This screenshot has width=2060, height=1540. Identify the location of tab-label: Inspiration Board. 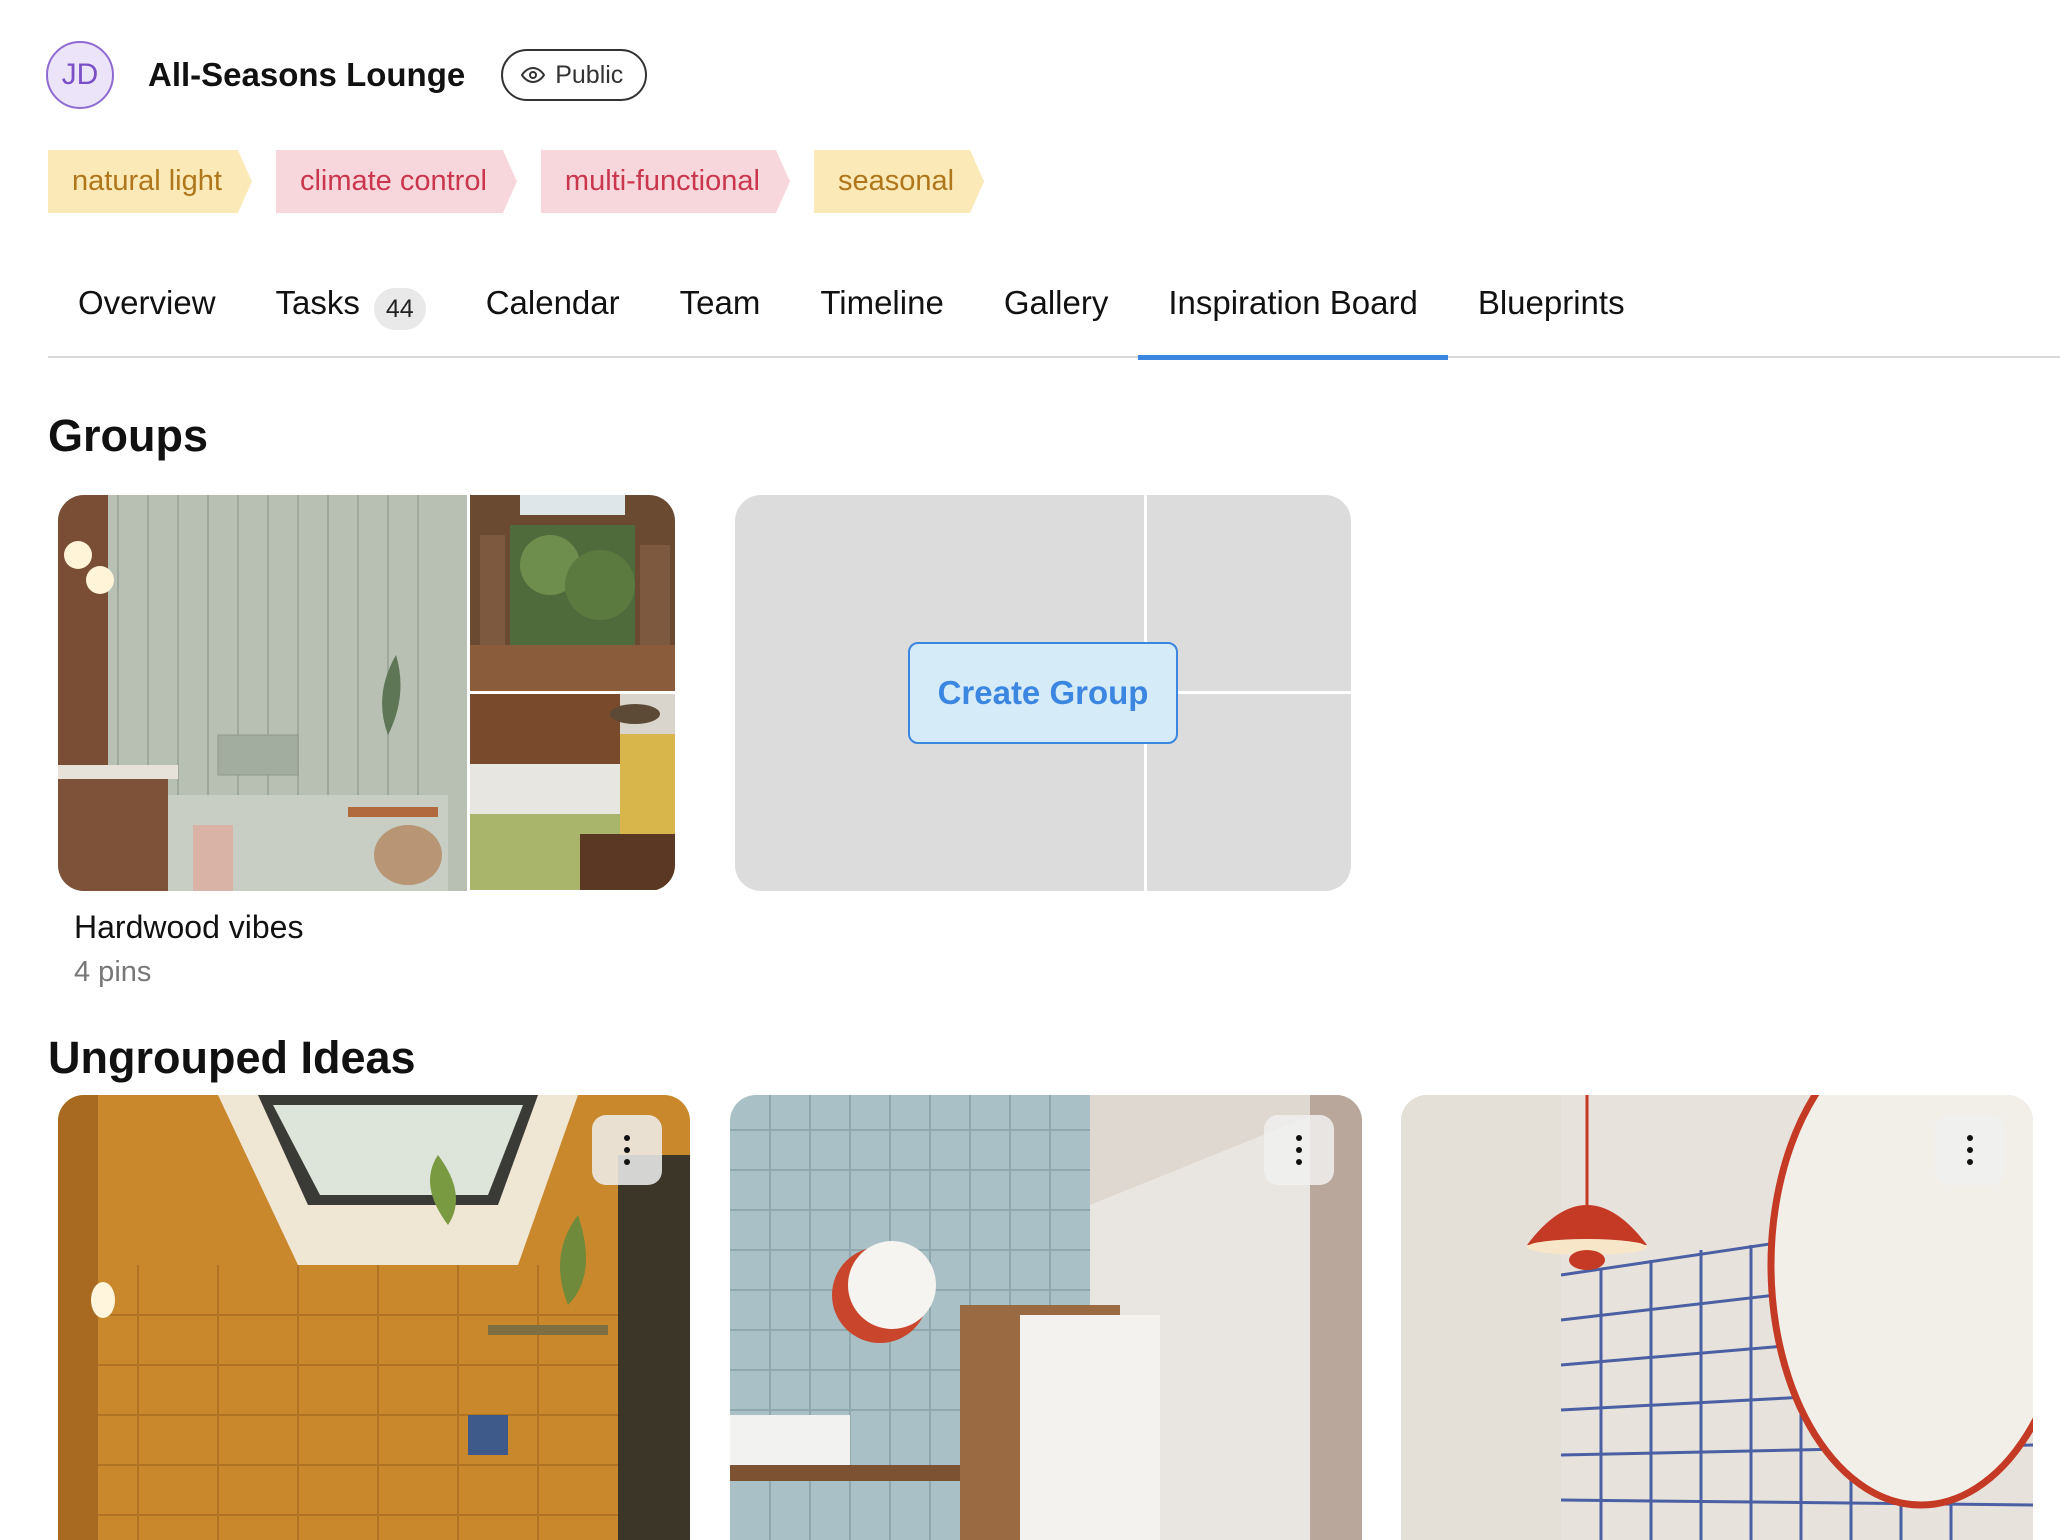
(1293, 302).